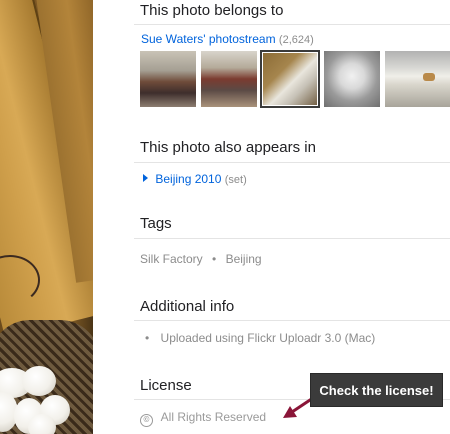 Image resolution: width=450 pixels, height=434 pixels. Describe the element at coordinates (229, 79) in the screenshot. I see `thumbnail-clothing-racks` at that location.